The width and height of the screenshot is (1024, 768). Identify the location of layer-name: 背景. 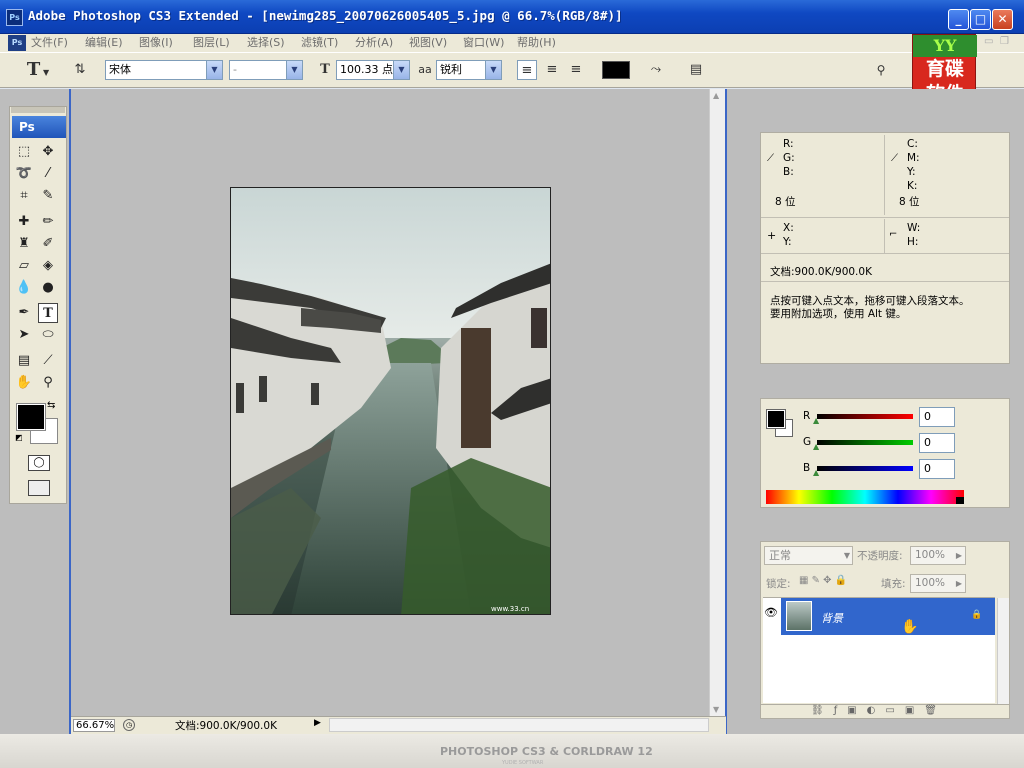
(832, 618).